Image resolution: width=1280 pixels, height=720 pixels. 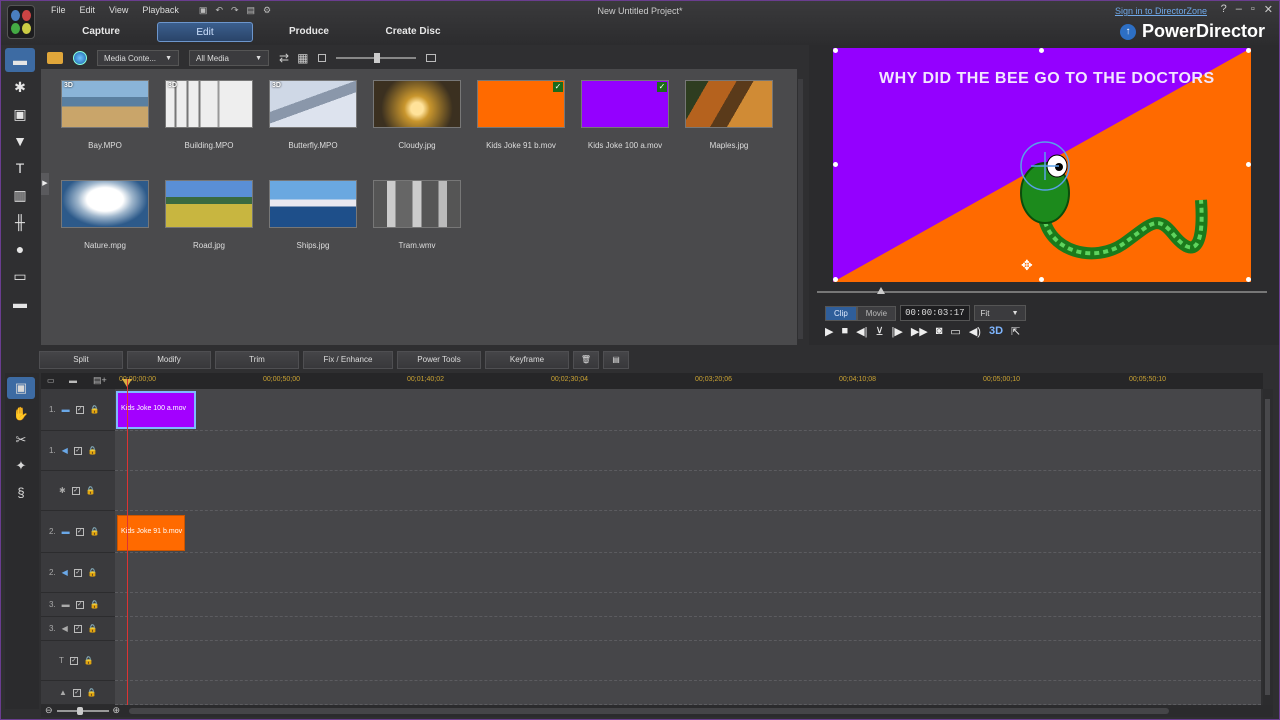 What do you see at coordinates (21, 414) in the screenshot?
I see `hand-tool-icon: ✋` at bounding box center [21, 414].